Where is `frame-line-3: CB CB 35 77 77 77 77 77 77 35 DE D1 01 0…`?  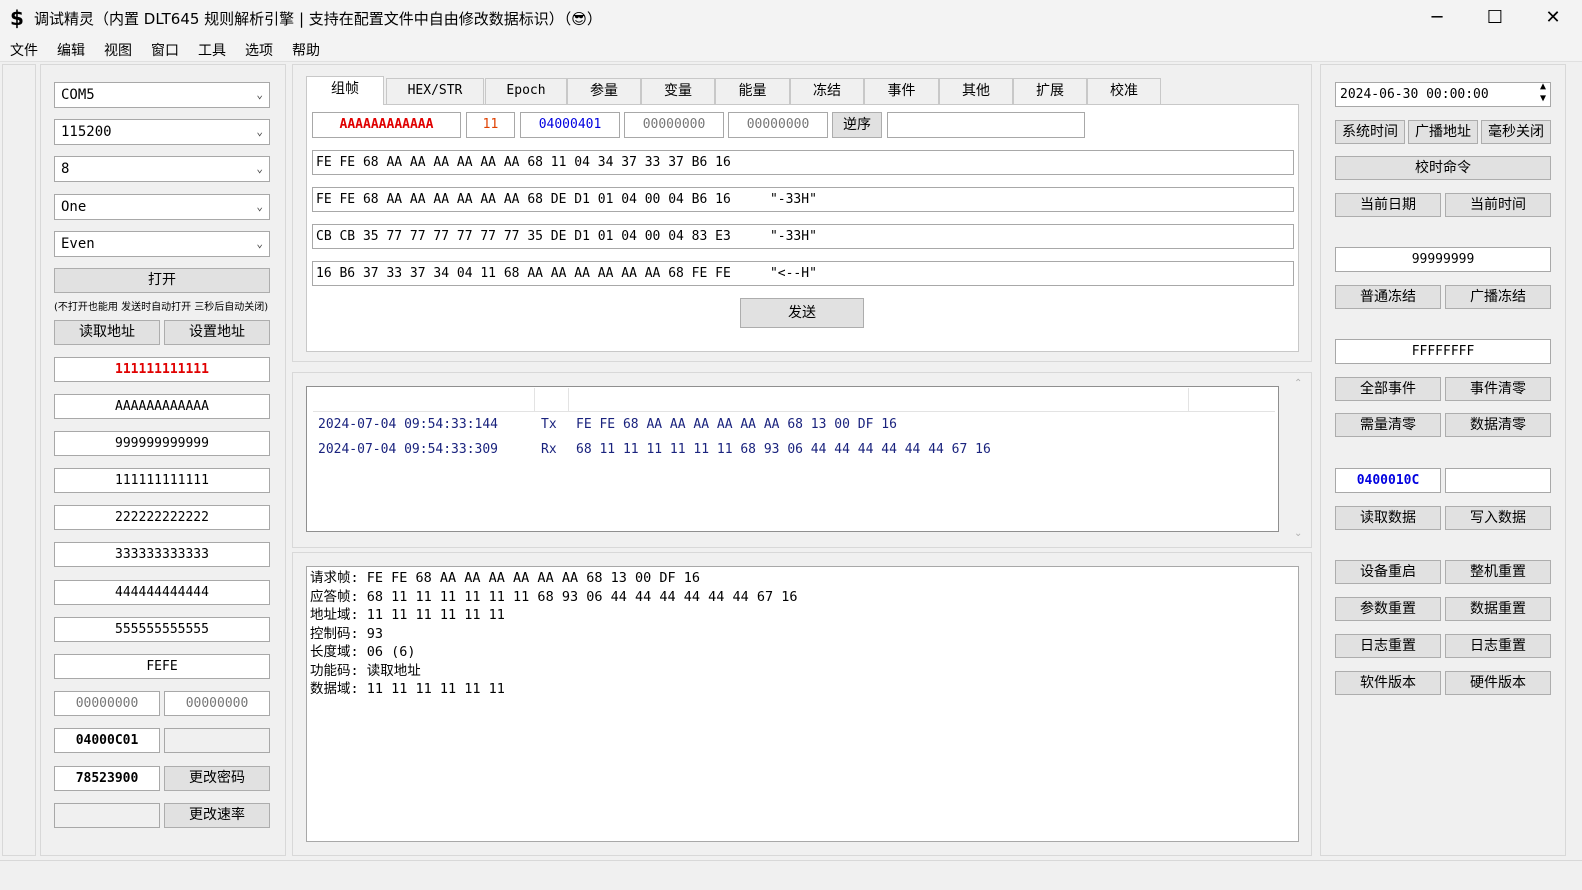
frame-line-3: CB CB 35 77 77 77 77 77 77 35 DE D1 01 0… is located at coordinates (803, 236).